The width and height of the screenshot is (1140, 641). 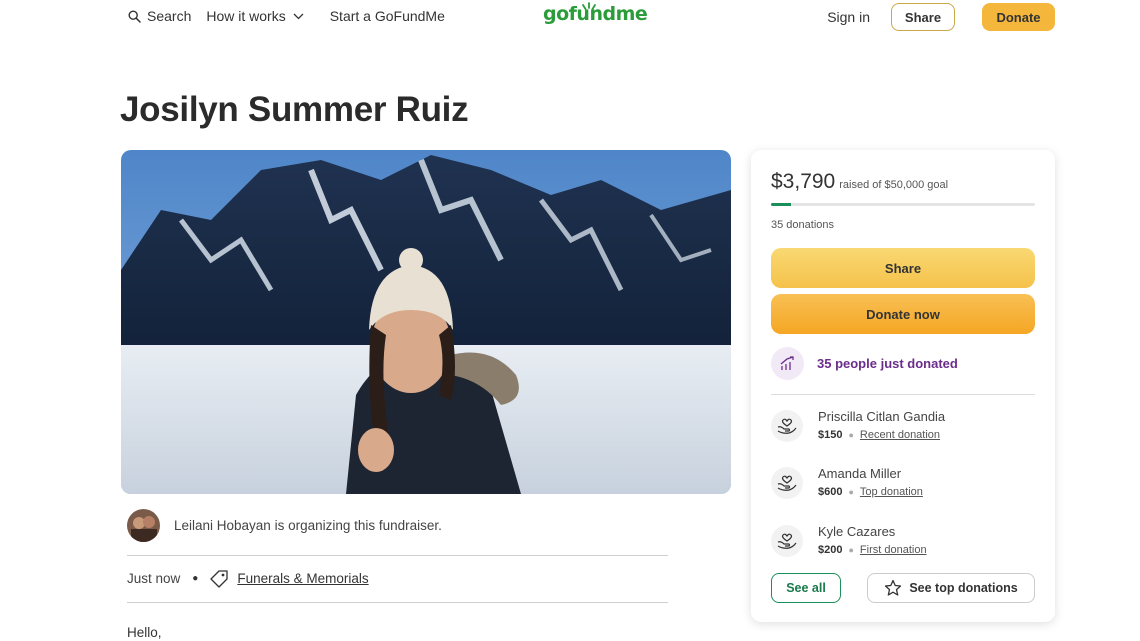 I want to click on goal-text: raised of $50,000 goal, so click(x=894, y=185).